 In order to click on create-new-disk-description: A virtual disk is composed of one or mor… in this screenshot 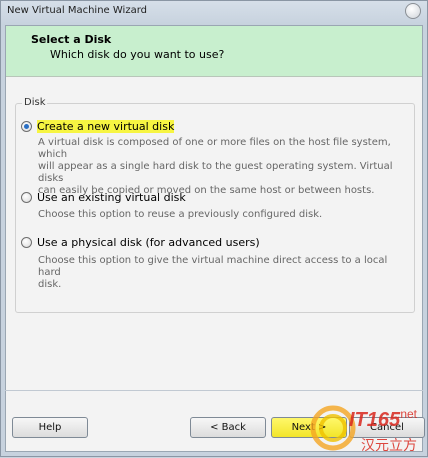, I will do `click(223, 167)`.